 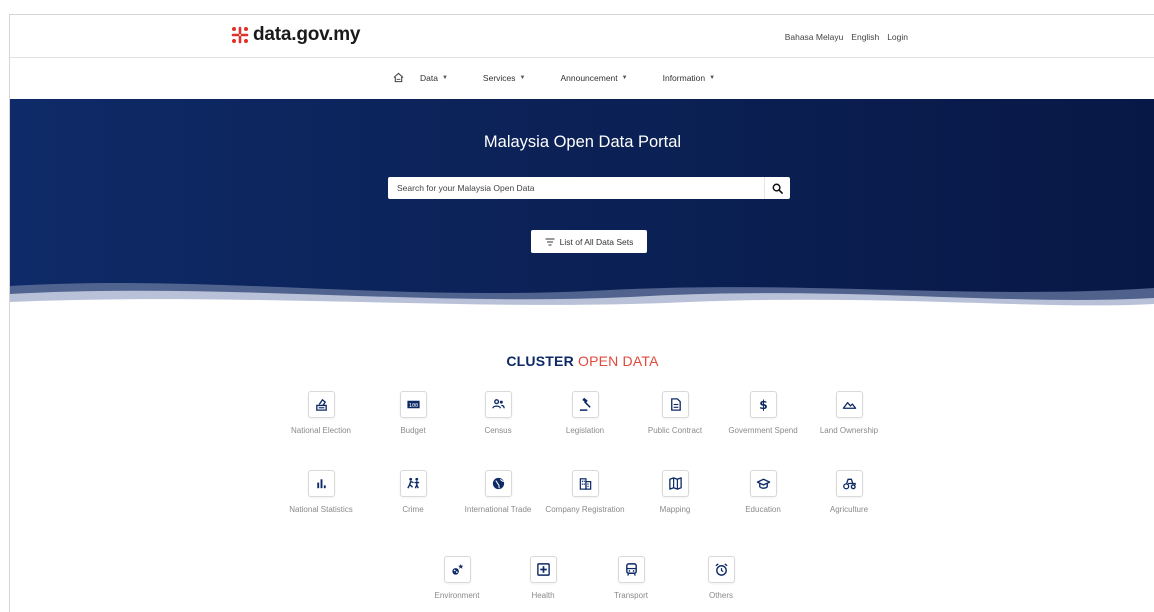 I want to click on tile-others: Others, so click(x=721, y=578).